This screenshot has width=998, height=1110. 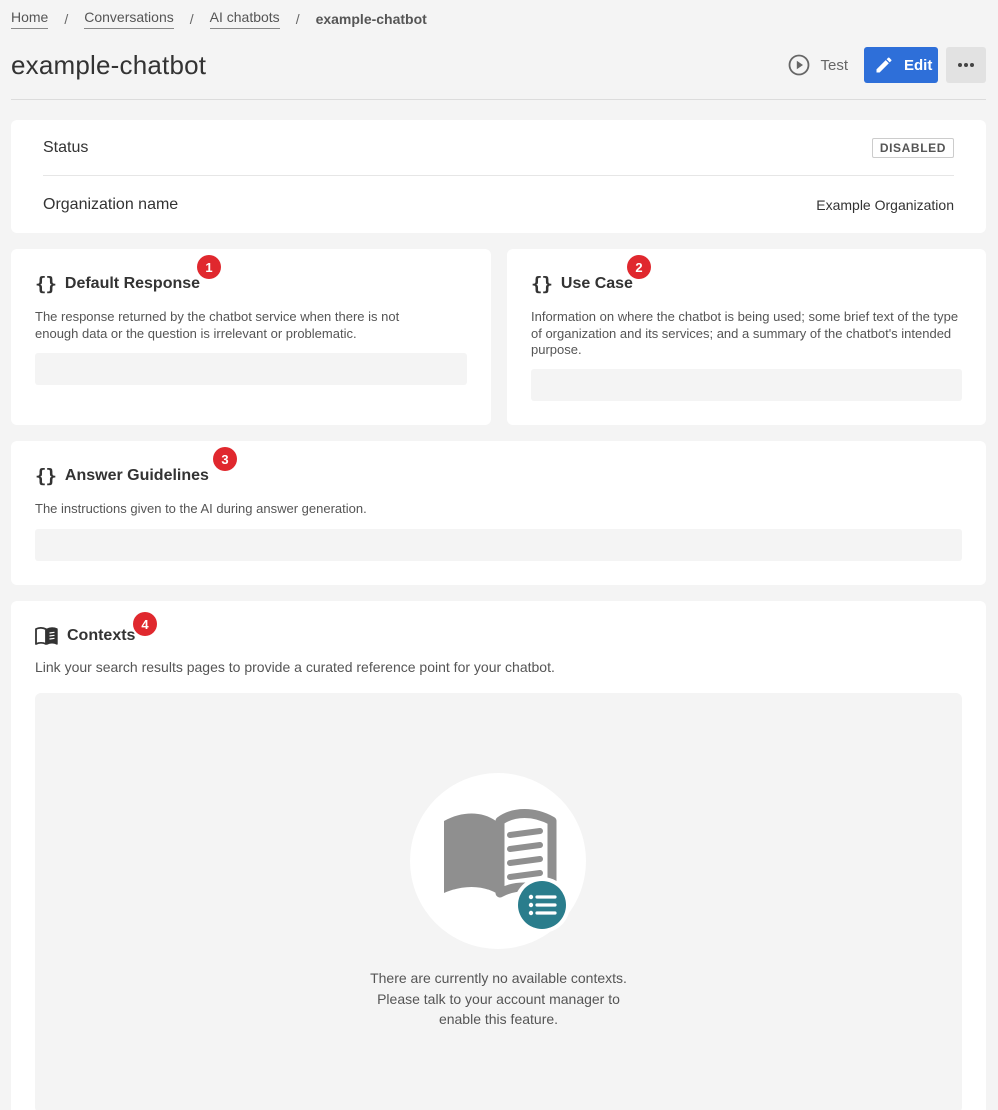 I want to click on contexts-title: Contexts, so click(x=85, y=636).